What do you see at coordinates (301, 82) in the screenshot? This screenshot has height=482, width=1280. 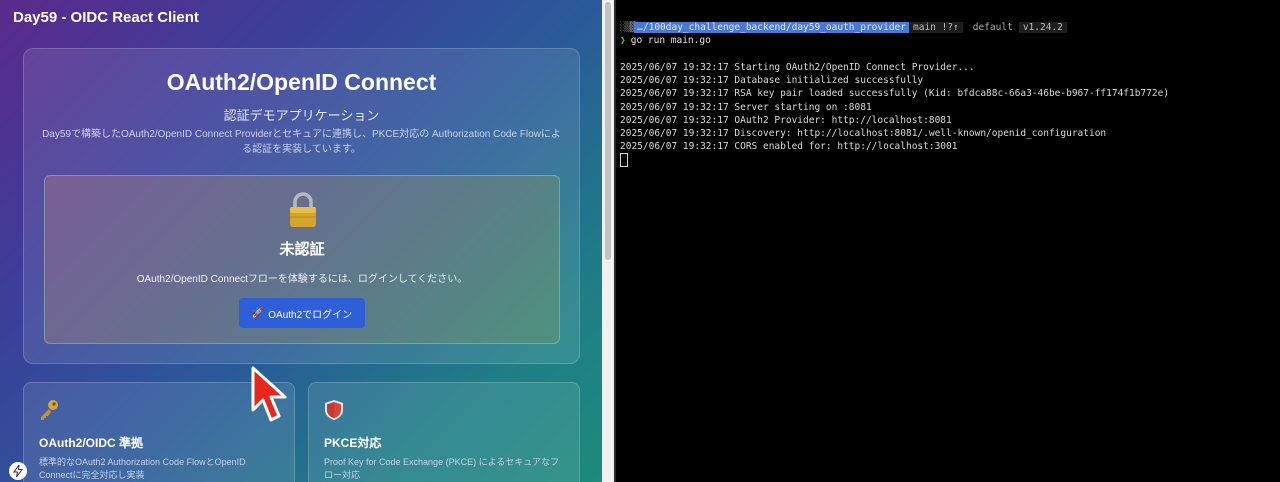 I see `hero-title: OAuth2/OpenID Connect` at bounding box center [301, 82].